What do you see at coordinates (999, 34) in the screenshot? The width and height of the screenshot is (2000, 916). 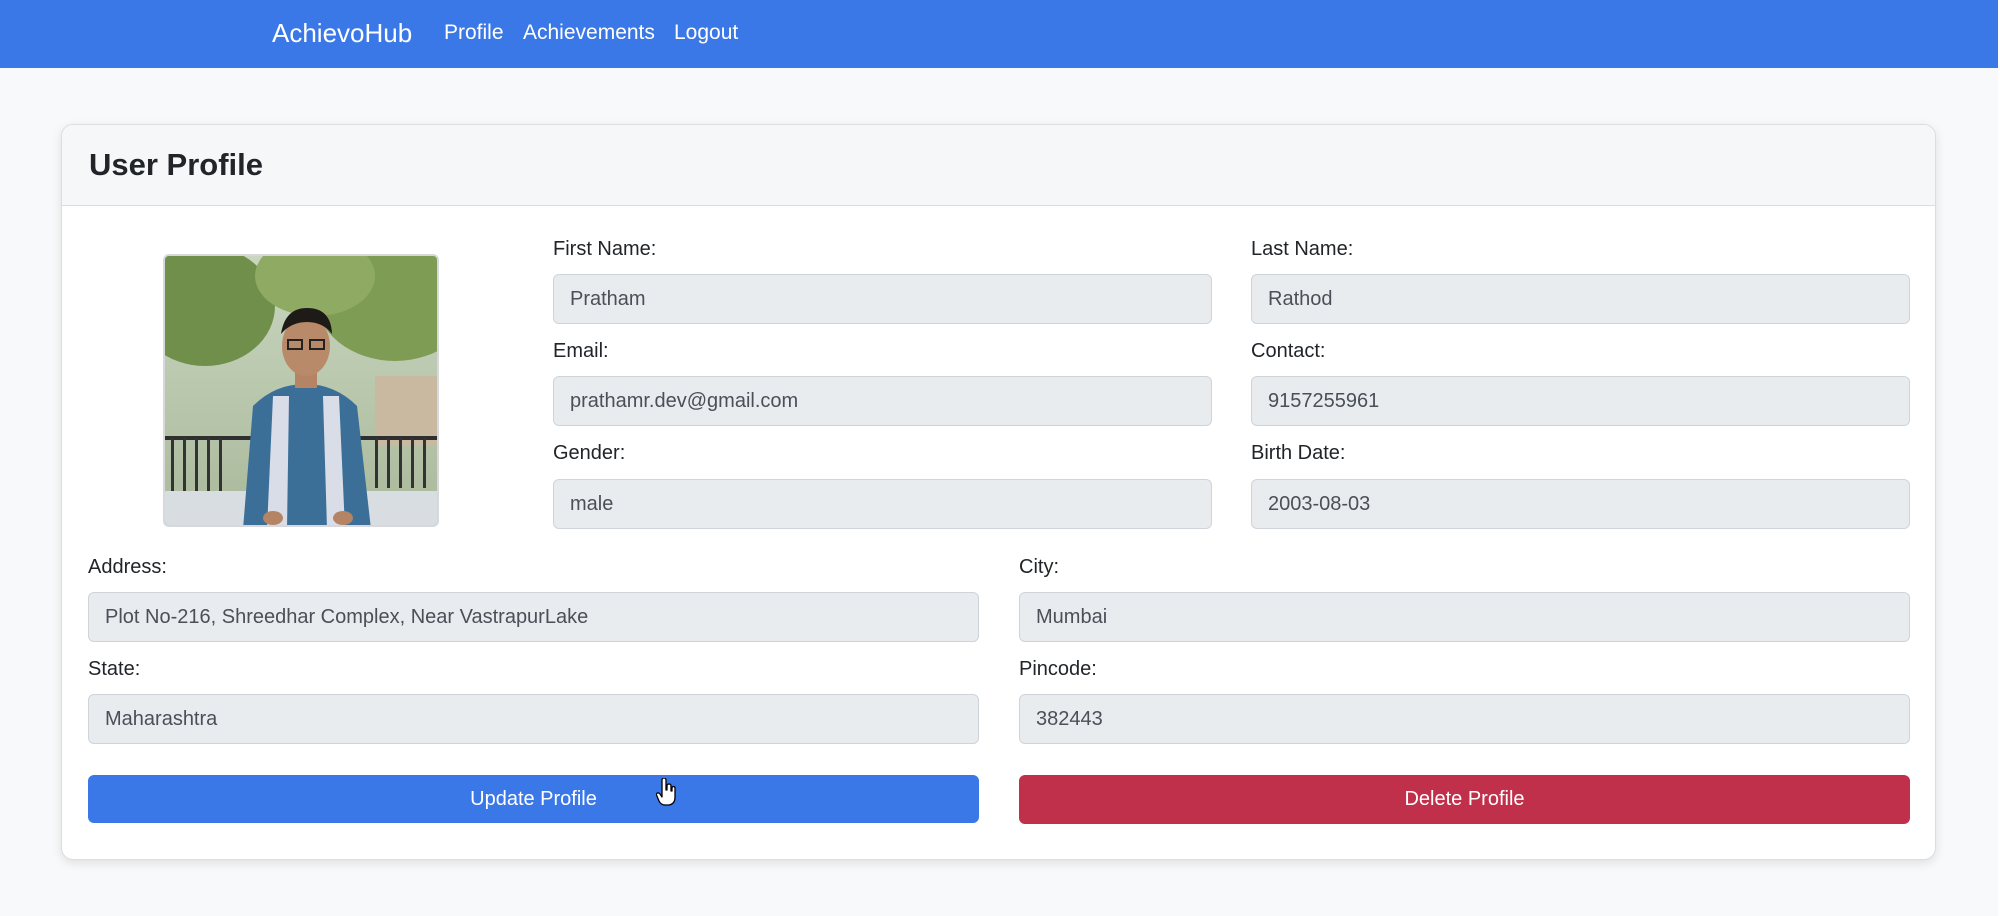 I see `navbar: AchievoHub Profile Achievements Logout` at bounding box center [999, 34].